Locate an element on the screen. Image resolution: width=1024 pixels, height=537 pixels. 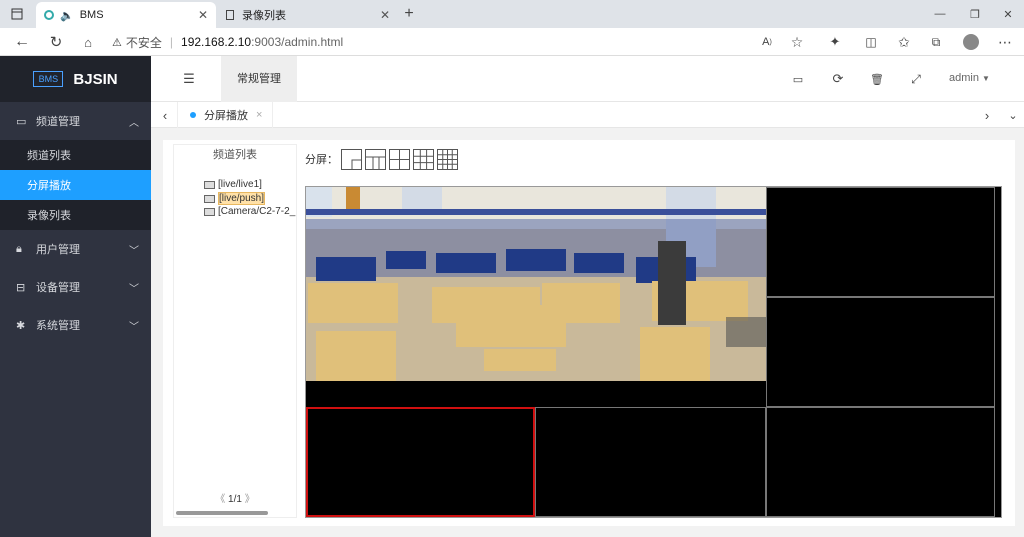
menu-device-management: ⊟ 设备管理 ﹀ is located at coordinates (75, 287).